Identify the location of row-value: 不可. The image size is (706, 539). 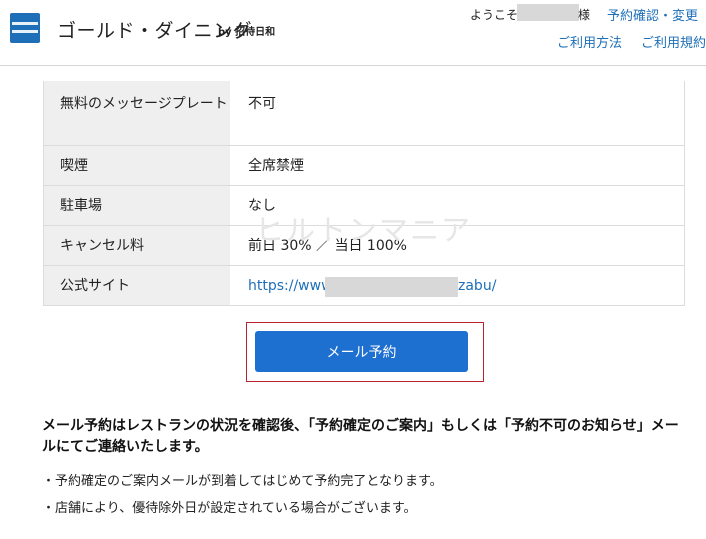
(262, 104).